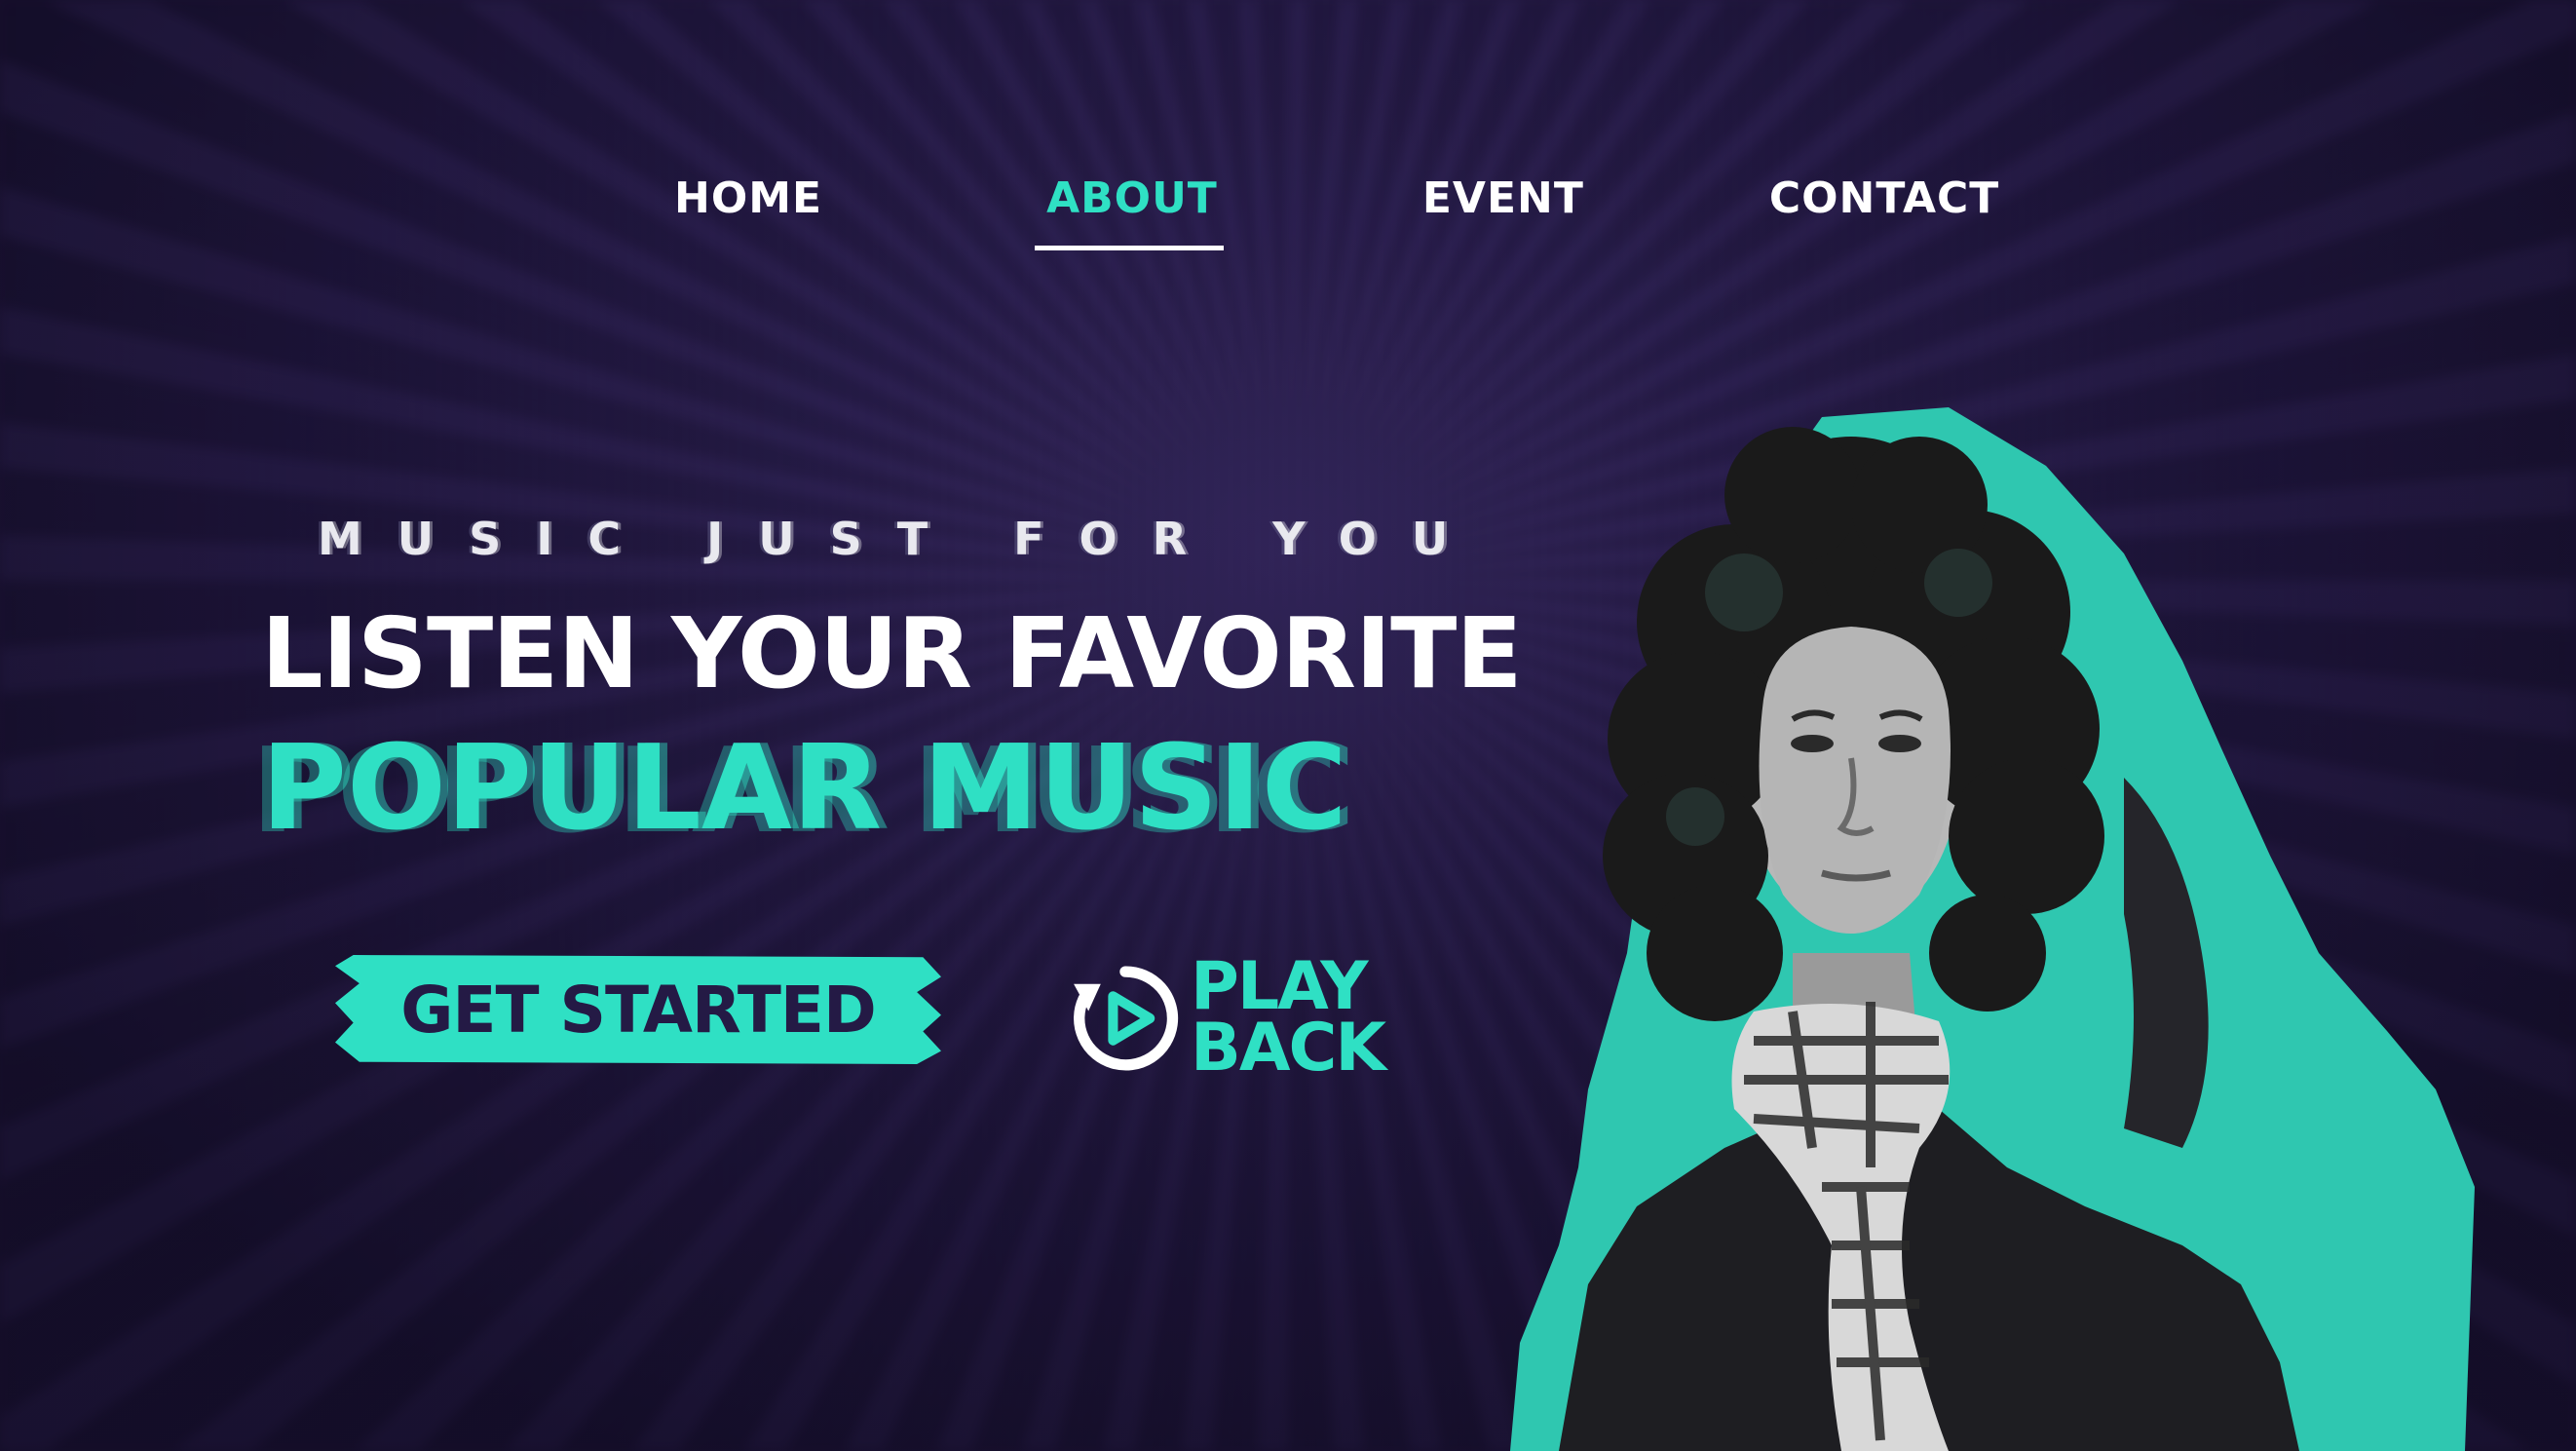 This screenshot has height=1451, width=2576. Describe the element at coordinates (1503, 198) in the screenshot. I see `nav-event: EVENT` at that location.